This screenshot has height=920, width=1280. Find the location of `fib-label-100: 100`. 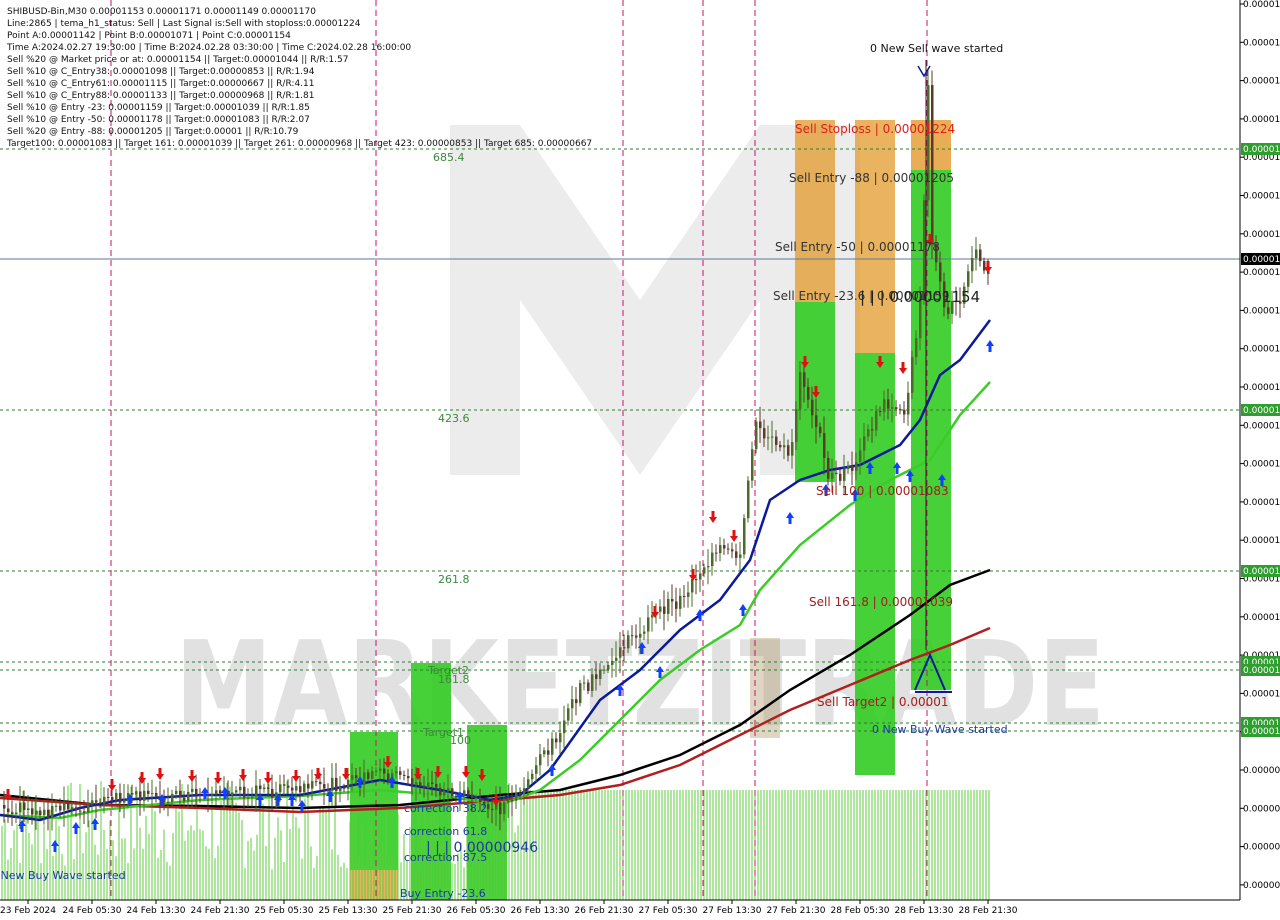

fib-label-100: 100 is located at coordinates (460, 740).